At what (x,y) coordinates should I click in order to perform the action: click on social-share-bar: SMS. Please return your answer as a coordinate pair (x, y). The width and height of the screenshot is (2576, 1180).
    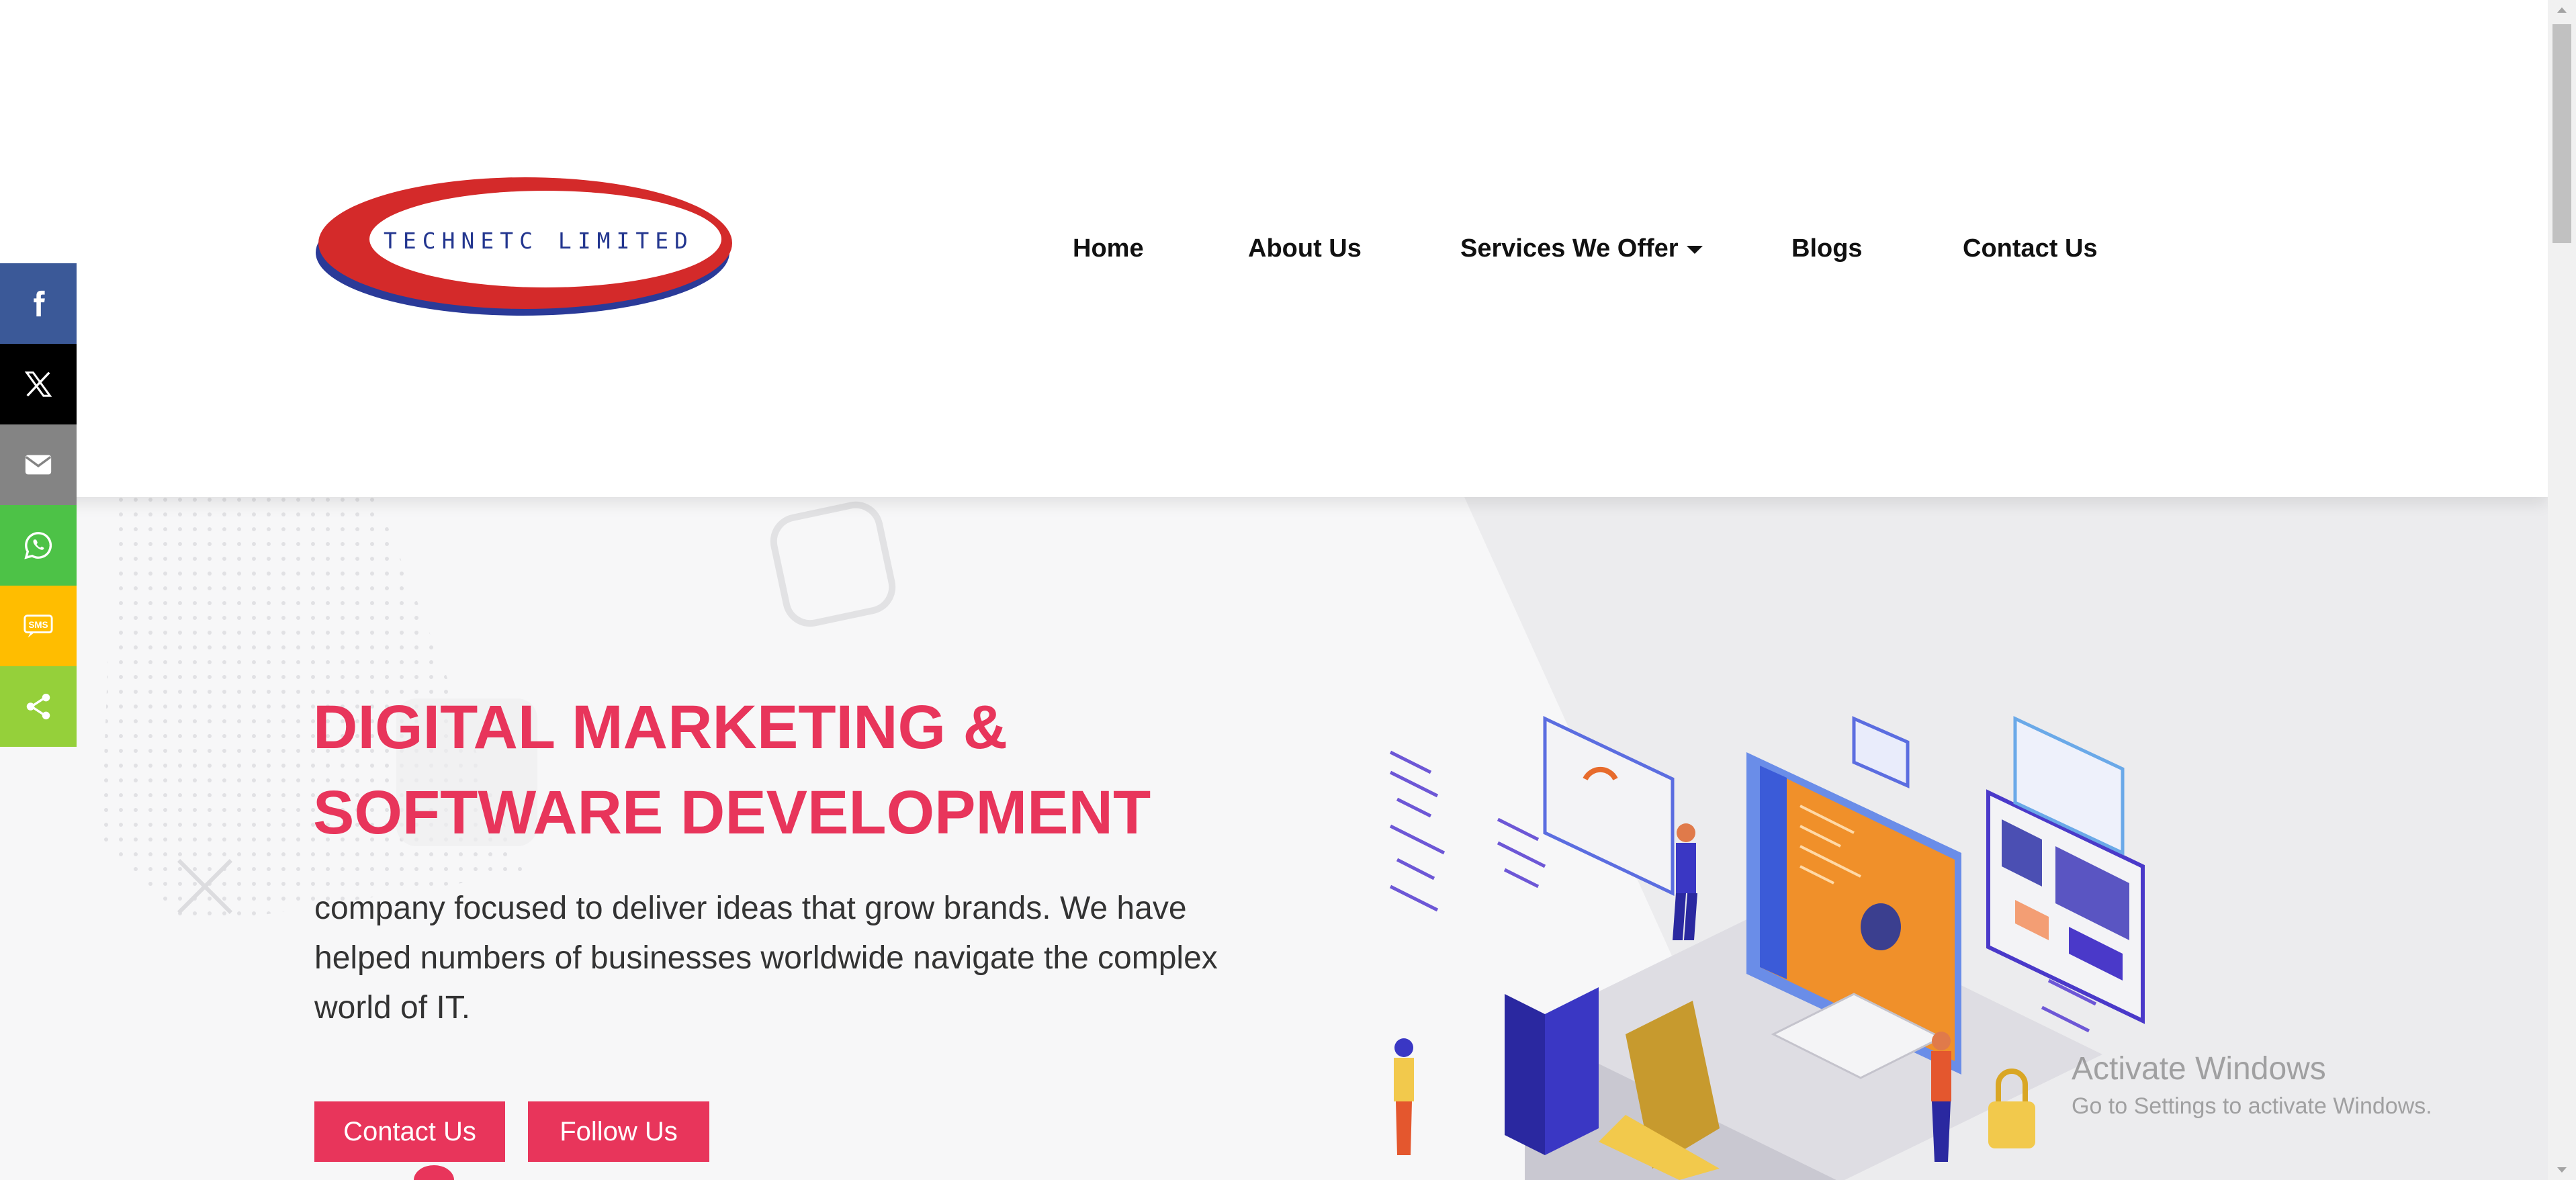
    Looking at the image, I should click on (38, 505).